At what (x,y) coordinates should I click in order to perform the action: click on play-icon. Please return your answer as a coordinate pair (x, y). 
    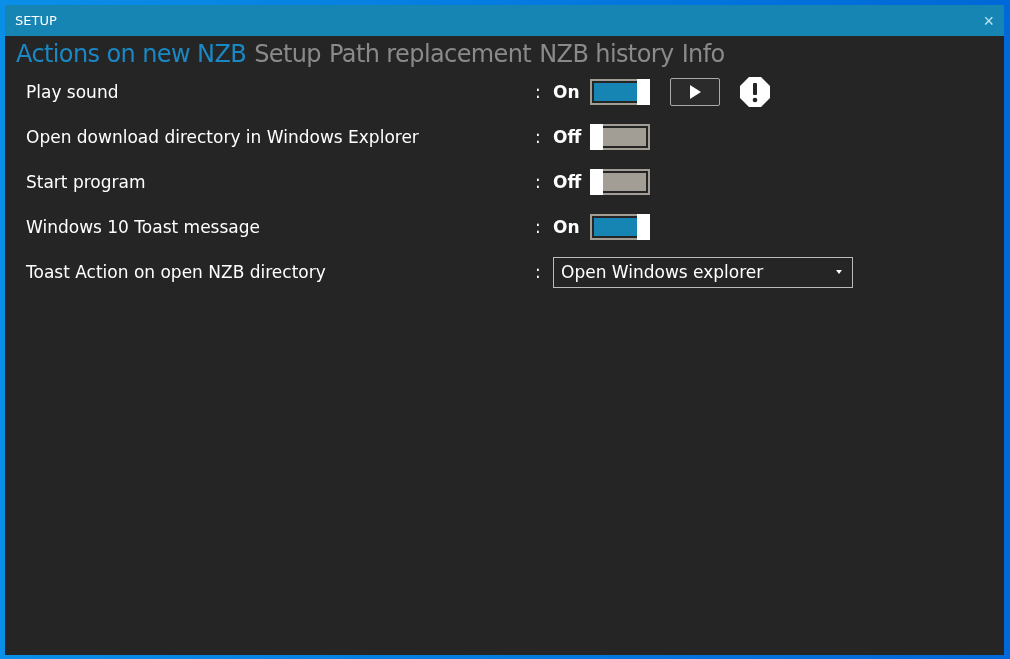
    Looking at the image, I should click on (695, 92).